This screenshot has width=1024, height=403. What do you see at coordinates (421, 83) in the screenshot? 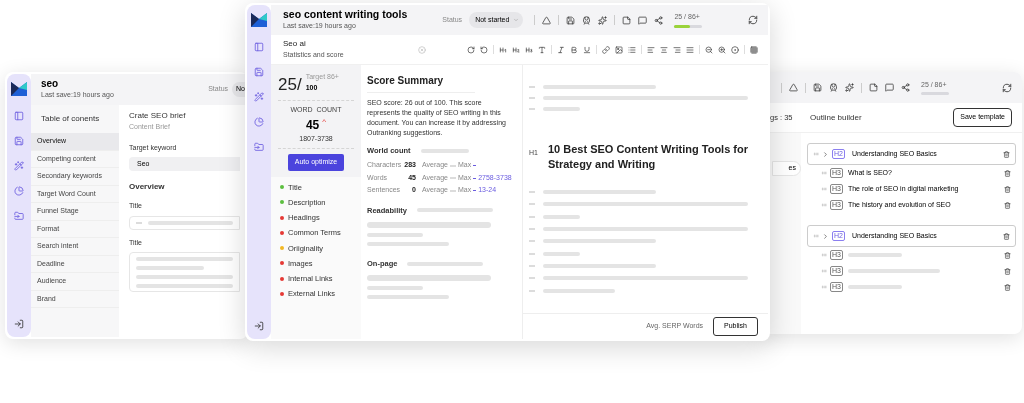
I see `summary-title: Score Summary` at bounding box center [421, 83].